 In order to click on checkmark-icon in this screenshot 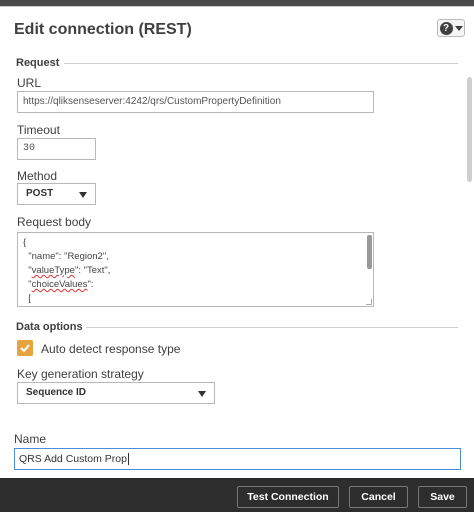, I will do `click(25, 348)`.